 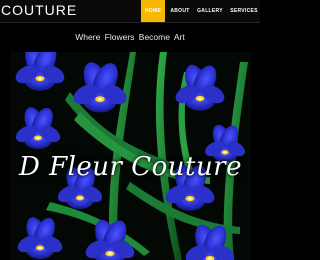 I want to click on brand-logo: COUTURE, so click(x=39, y=10).